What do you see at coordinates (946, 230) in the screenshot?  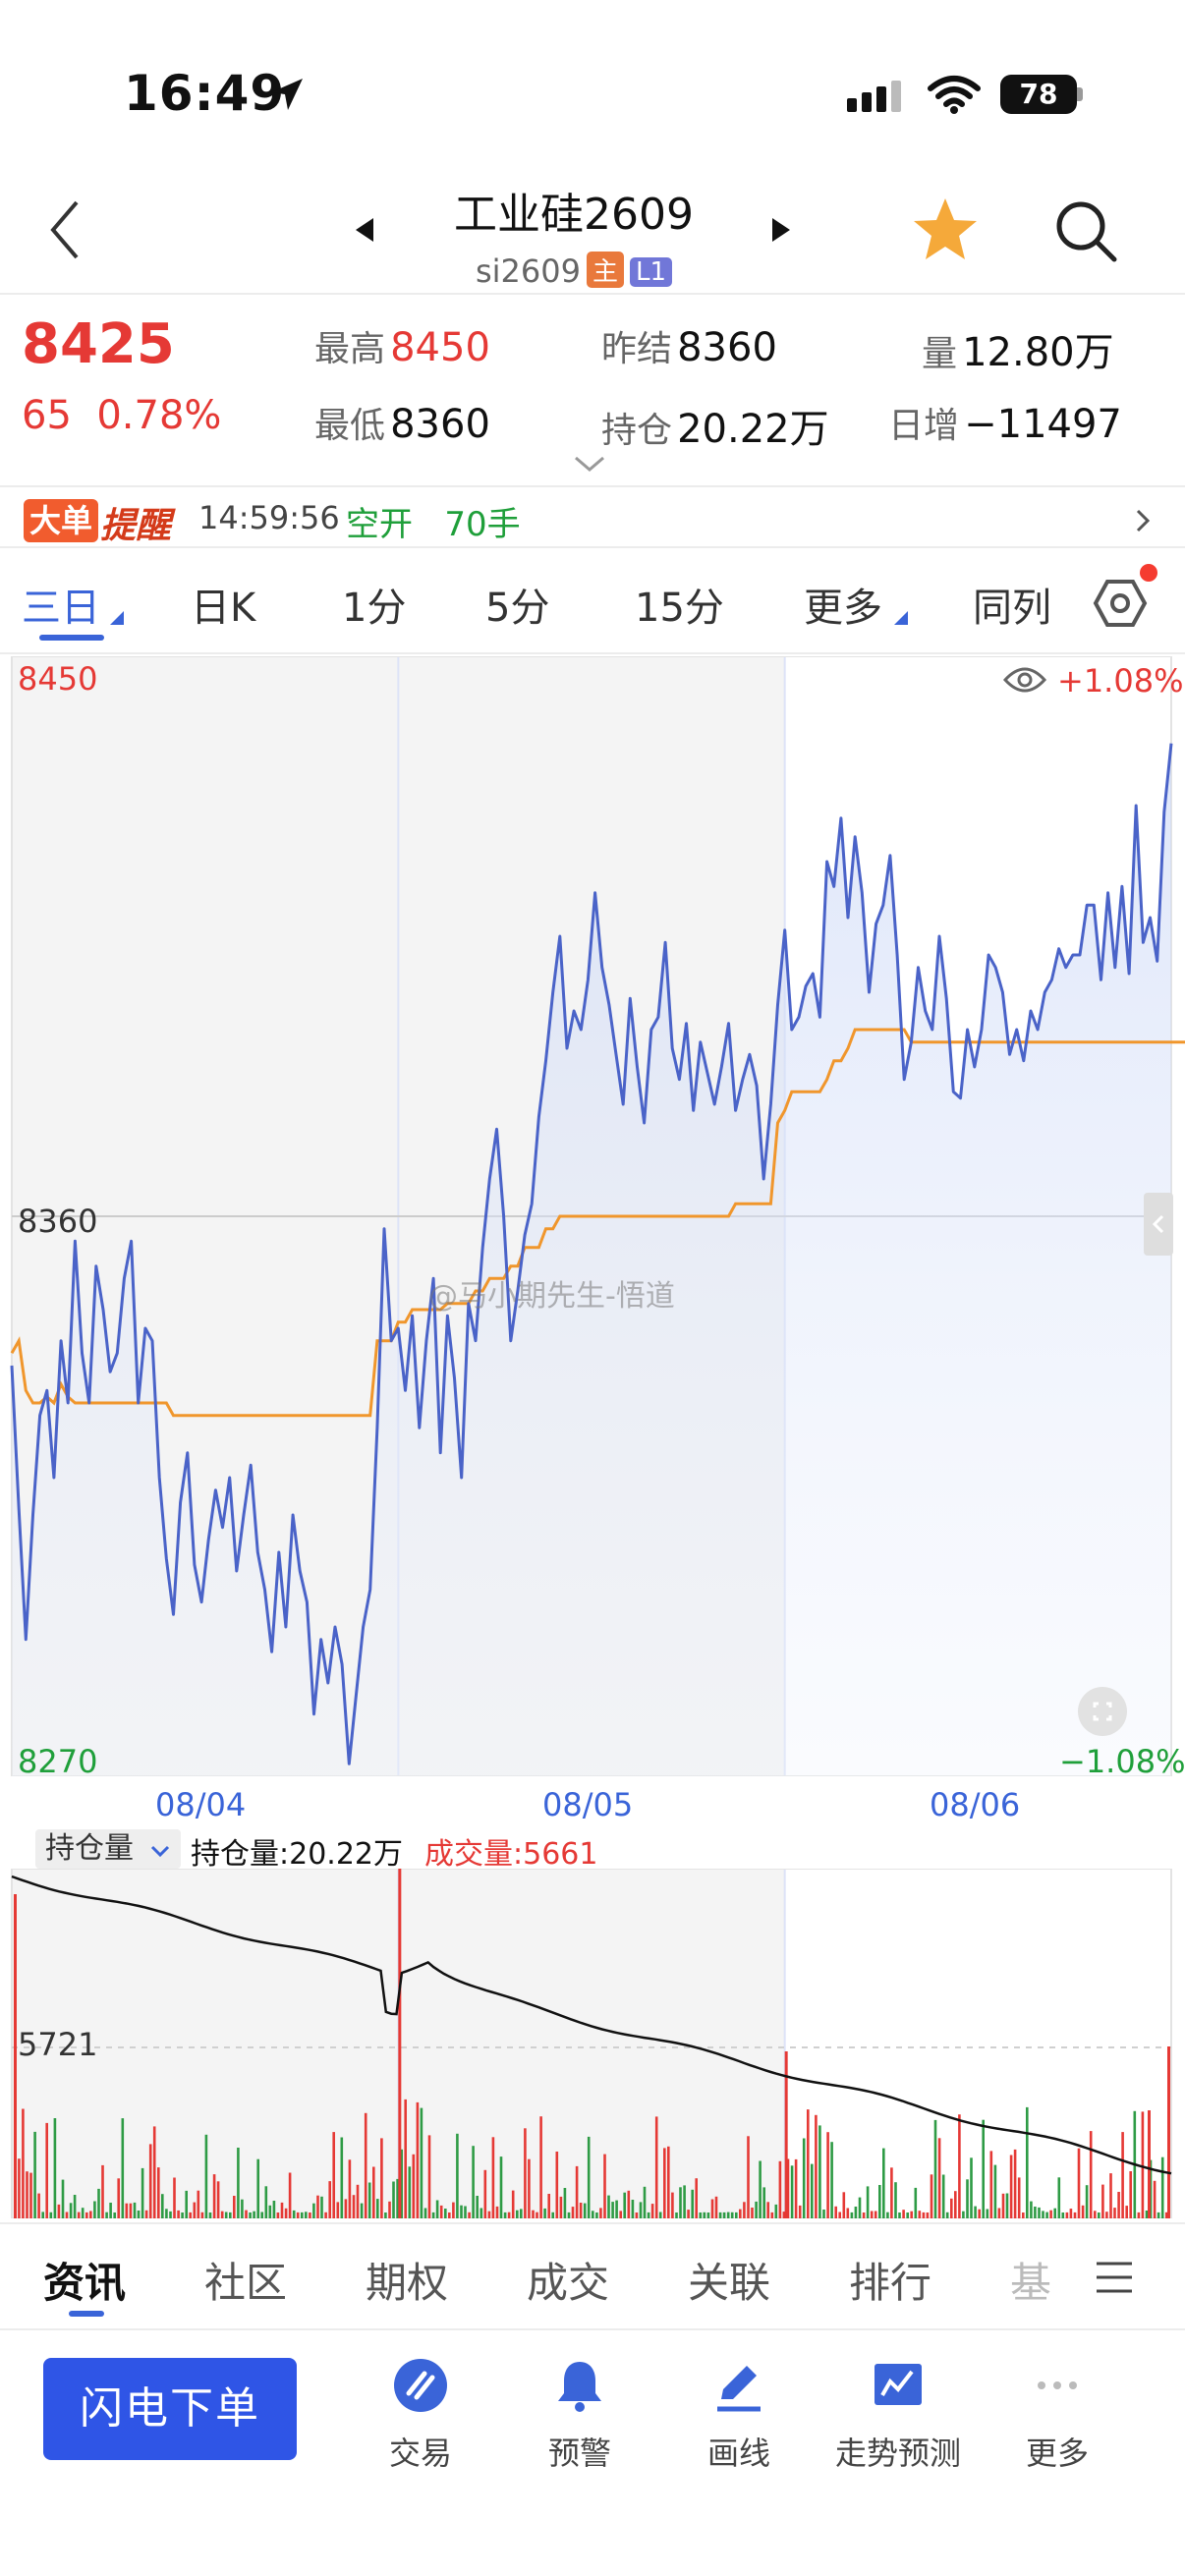 I see `favorite-star-icon` at bounding box center [946, 230].